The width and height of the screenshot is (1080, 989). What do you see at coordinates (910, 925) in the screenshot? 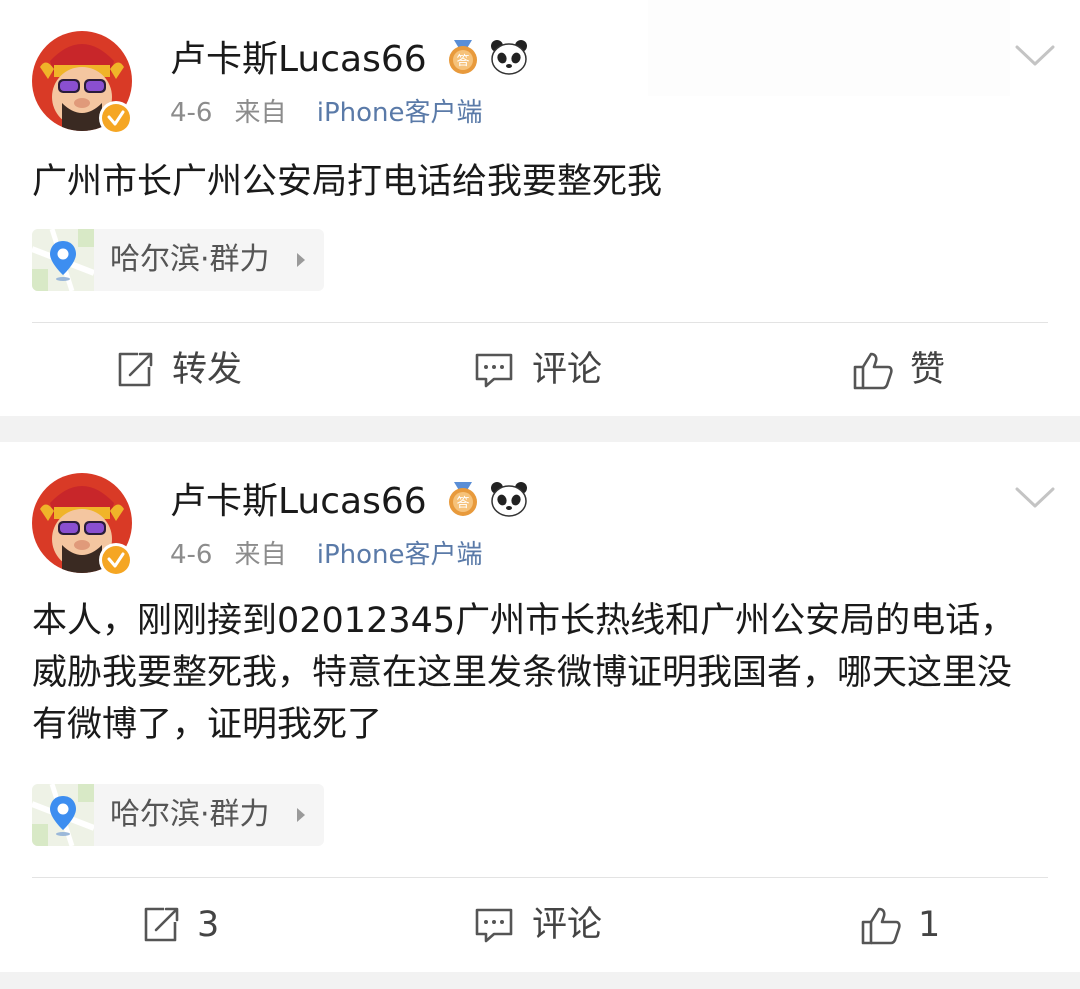
I see `like-button: 1` at bounding box center [910, 925].